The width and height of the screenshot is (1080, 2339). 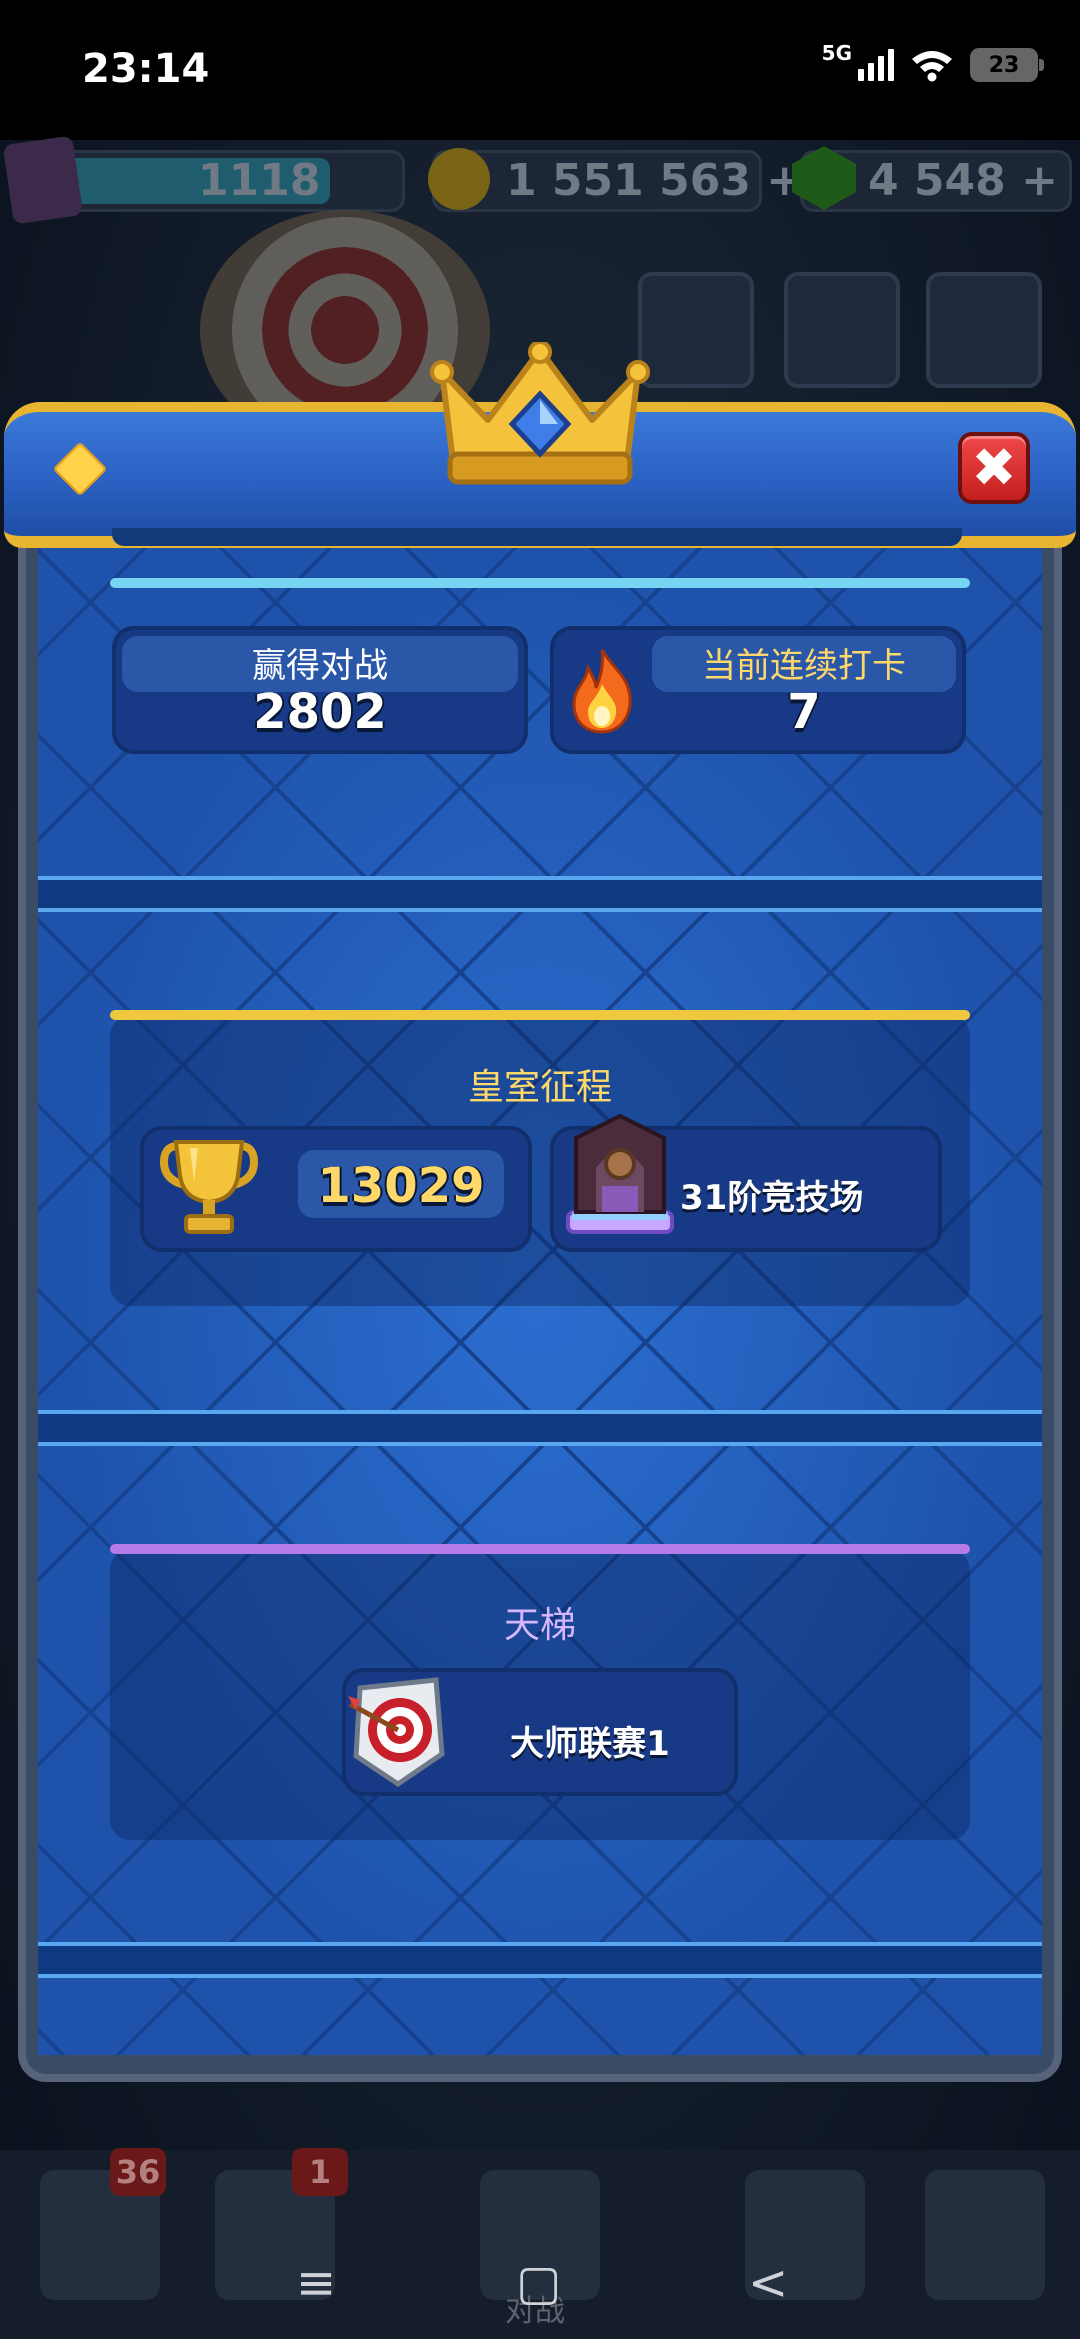 I want to click on flame-icon, so click(x=602, y=691).